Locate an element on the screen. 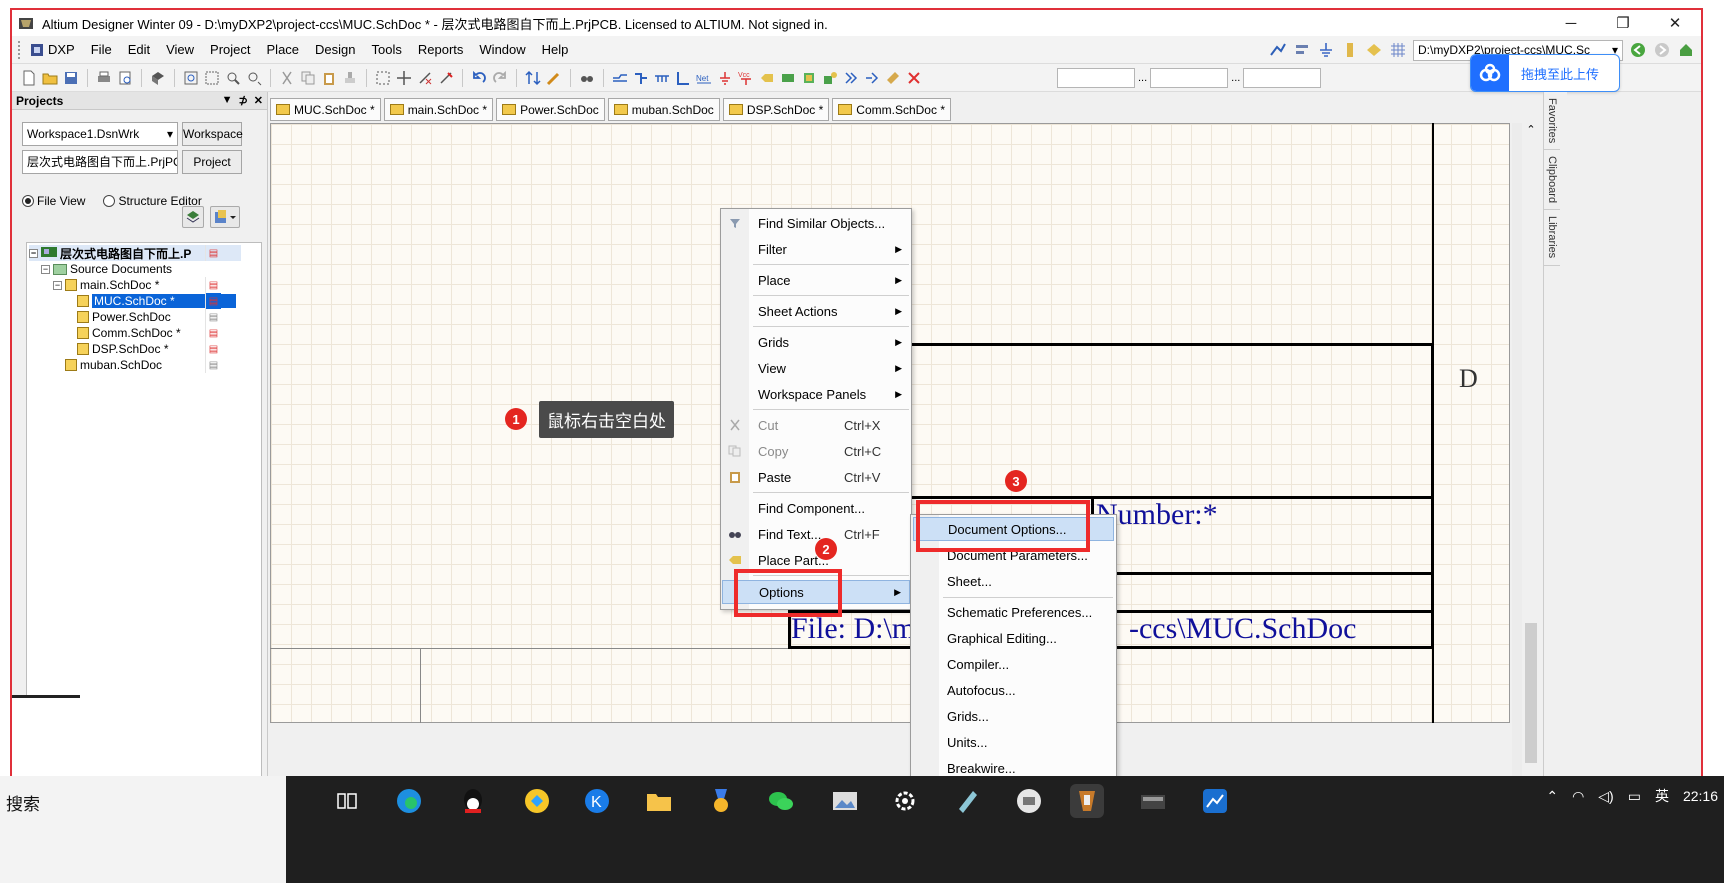 The width and height of the screenshot is (1724, 883). menu-view: View is located at coordinates (180, 49).